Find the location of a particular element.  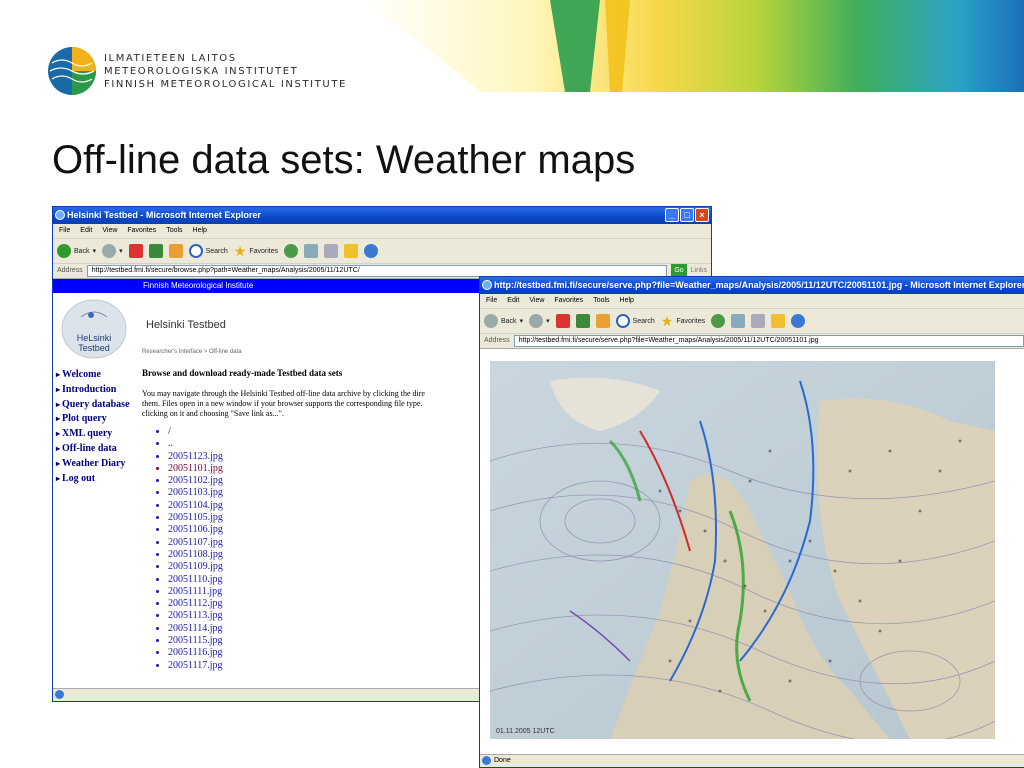

logo-caption: HeLsinki Testbed is located at coordinates (94, 343).